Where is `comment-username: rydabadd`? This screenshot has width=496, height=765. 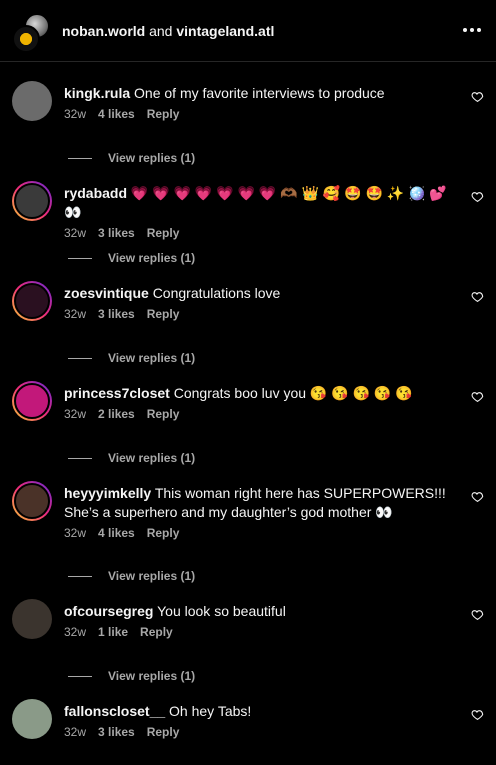
comment-username: rydabadd is located at coordinates (95, 193).